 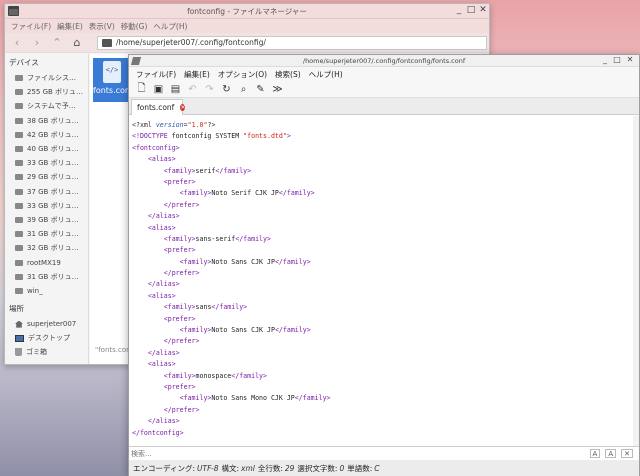 I want to click on tab-label: fonts.conf, so click(x=156, y=107).